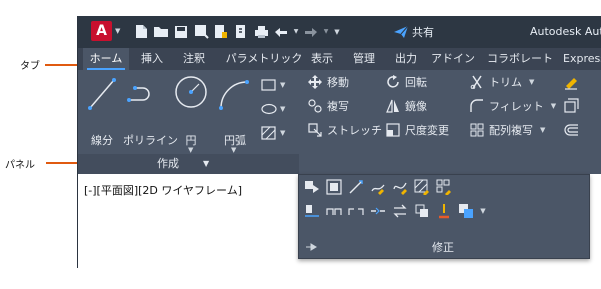 This screenshot has height=289, width=601. What do you see at coordinates (206, 164) in the screenshot?
I see `draw-panel-expand-icon: ▼` at bounding box center [206, 164].